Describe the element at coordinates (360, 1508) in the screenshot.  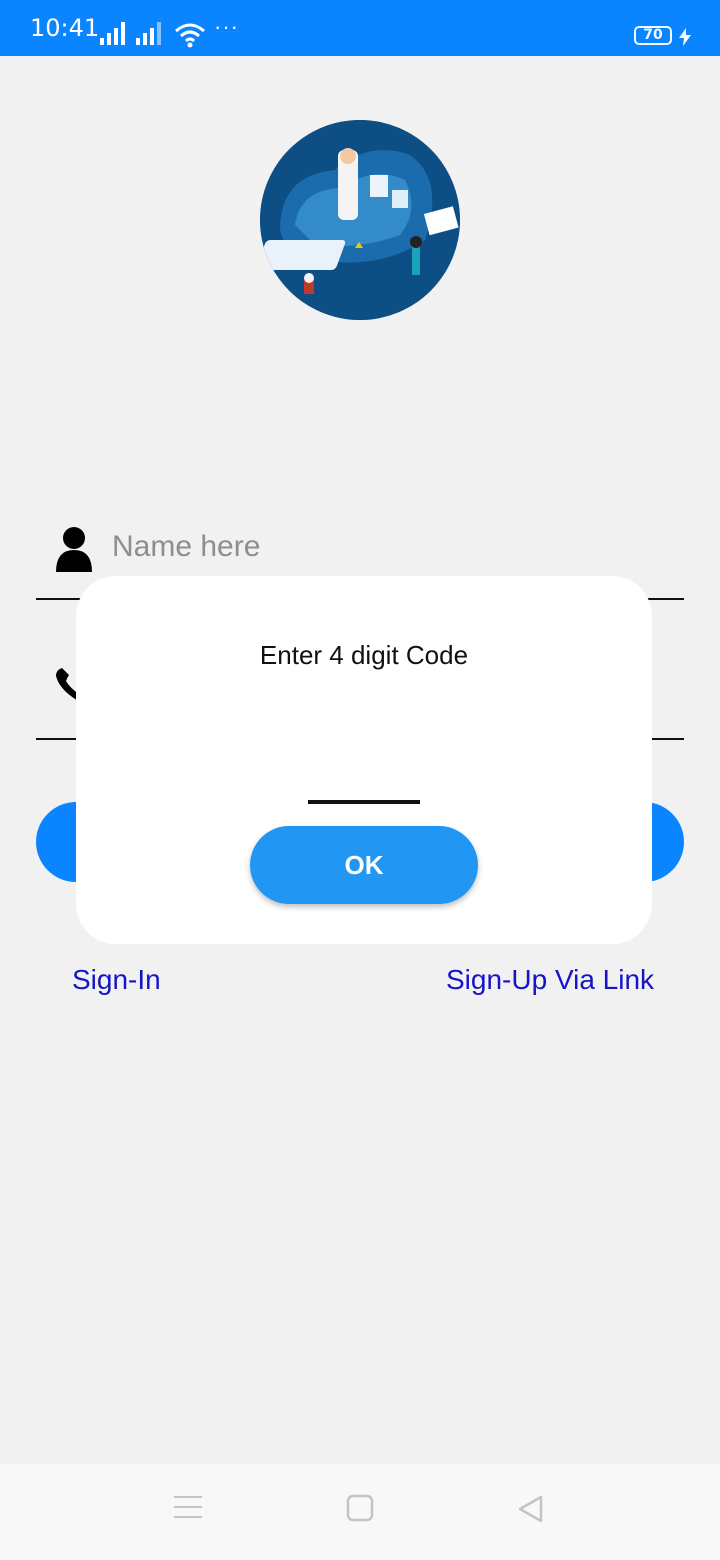
I see `home-square-icon` at that location.